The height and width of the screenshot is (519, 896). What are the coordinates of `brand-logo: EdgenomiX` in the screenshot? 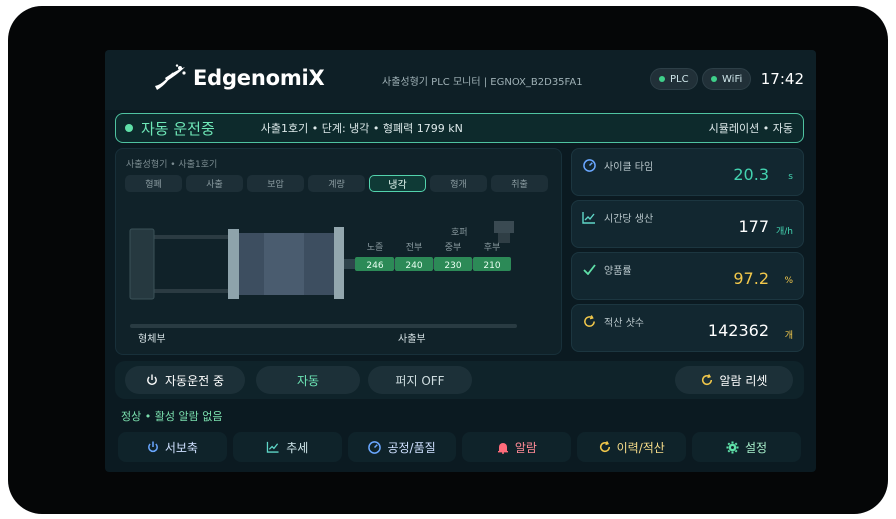 It's located at (239, 78).